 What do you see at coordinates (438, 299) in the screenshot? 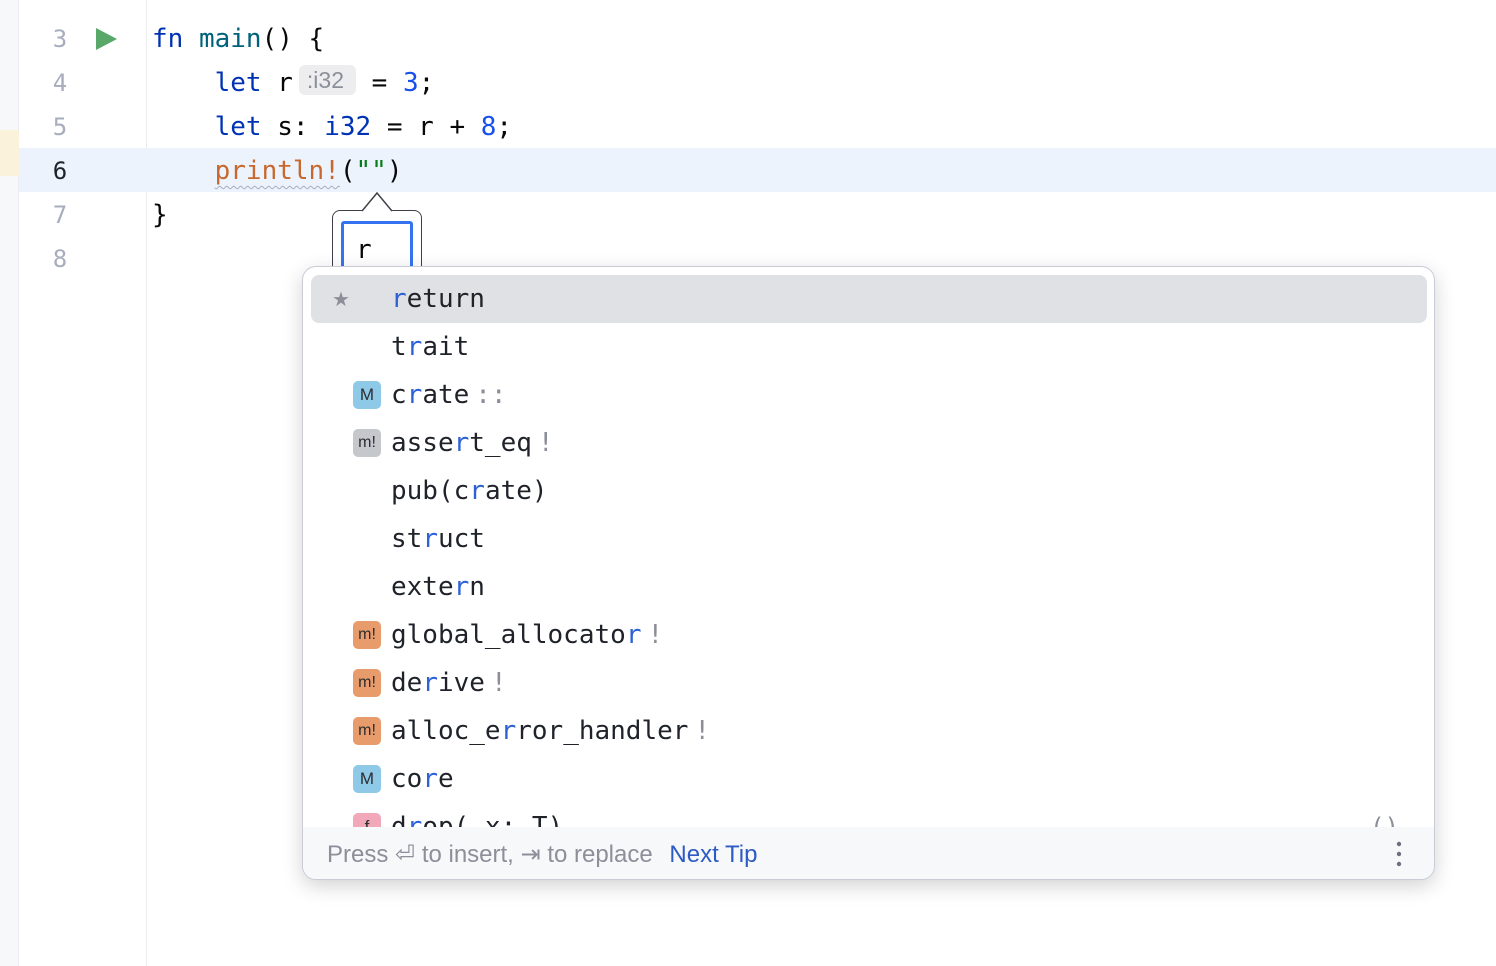
I see `completion-item-label: return` at bounding box center [438, 299].